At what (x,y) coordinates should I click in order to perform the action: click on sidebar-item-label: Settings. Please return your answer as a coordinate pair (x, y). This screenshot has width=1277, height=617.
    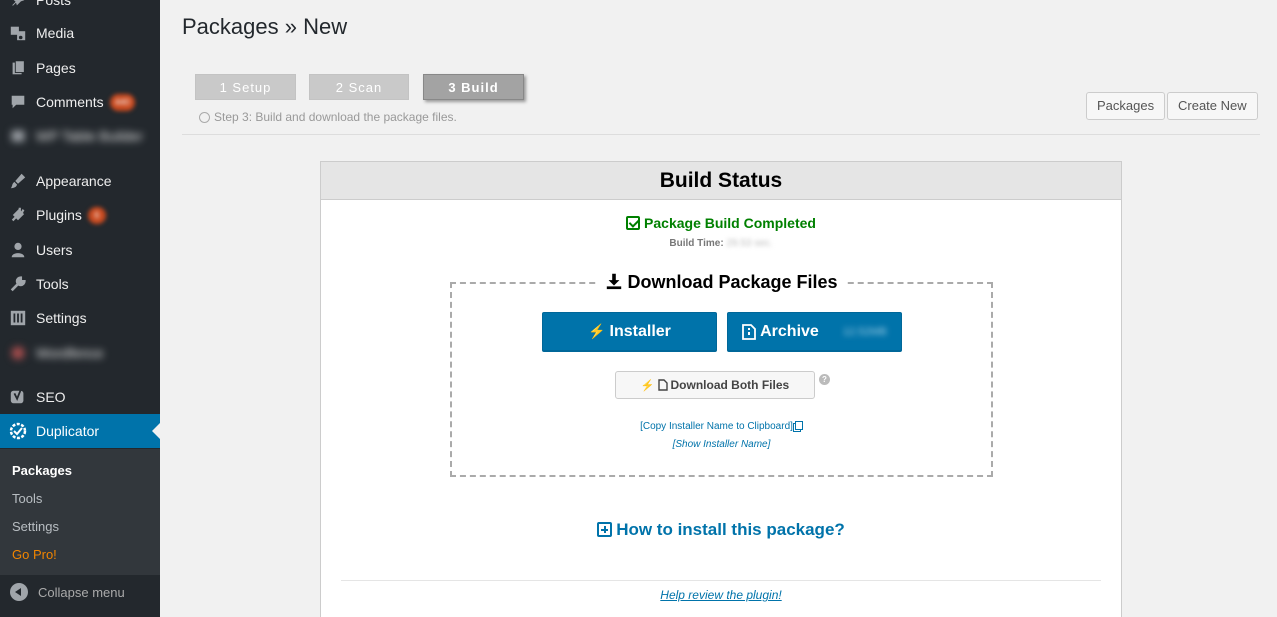
    Looking at the image, I should click on (61, 318).